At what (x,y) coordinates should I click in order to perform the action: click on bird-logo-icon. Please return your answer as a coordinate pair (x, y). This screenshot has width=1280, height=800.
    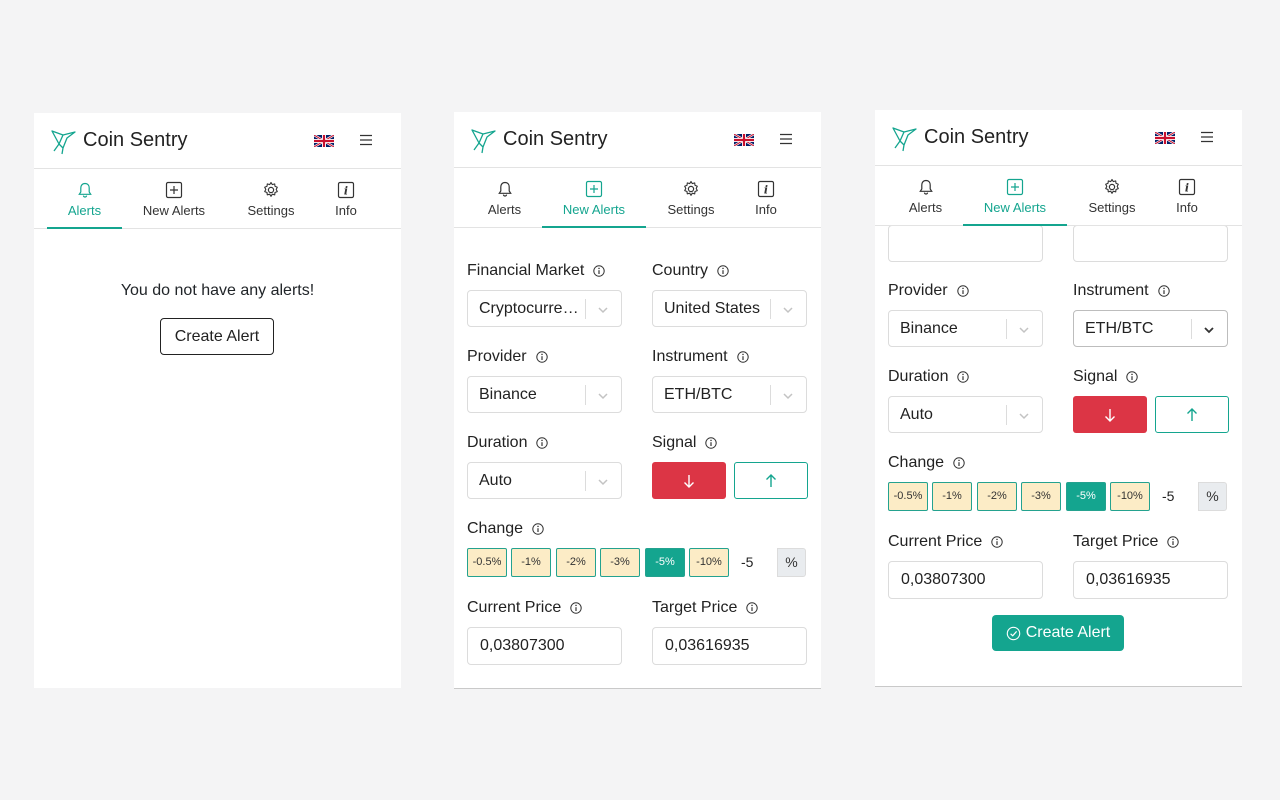
    Looking at the image, I should click on (904, 139).